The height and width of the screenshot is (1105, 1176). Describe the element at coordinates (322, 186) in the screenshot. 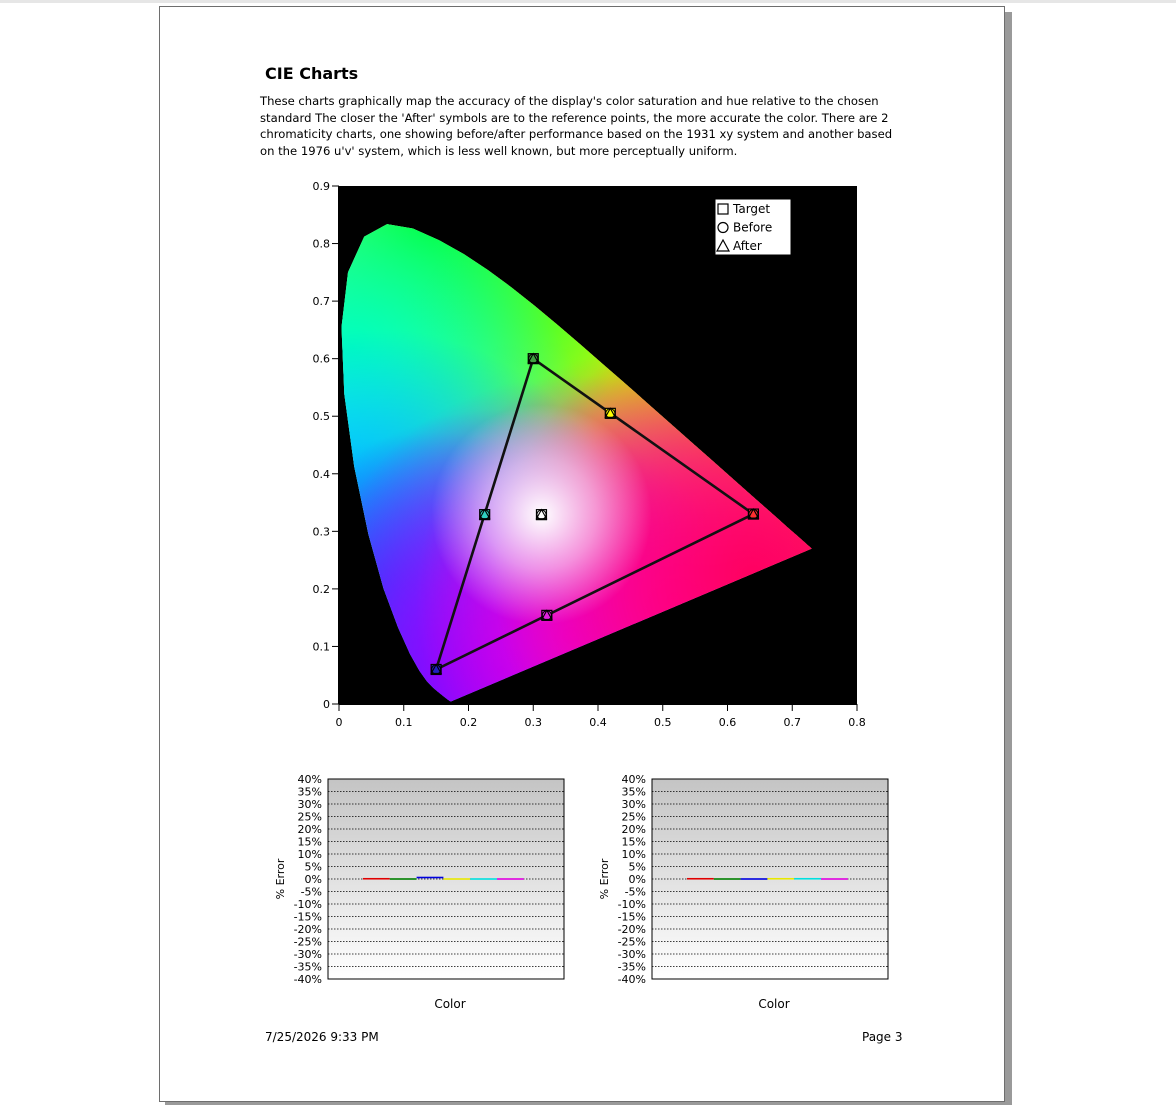

I see `y-tick-label: 0.9` at that location.